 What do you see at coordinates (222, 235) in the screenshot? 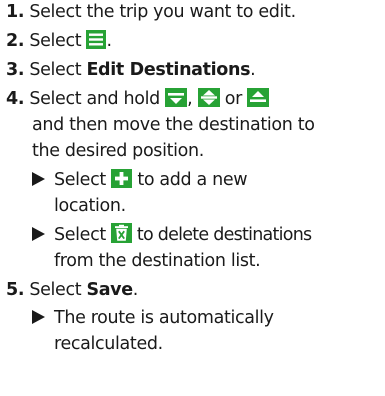
I see `substep-text-end: to delete destinations` at bounding box center [222, 235].